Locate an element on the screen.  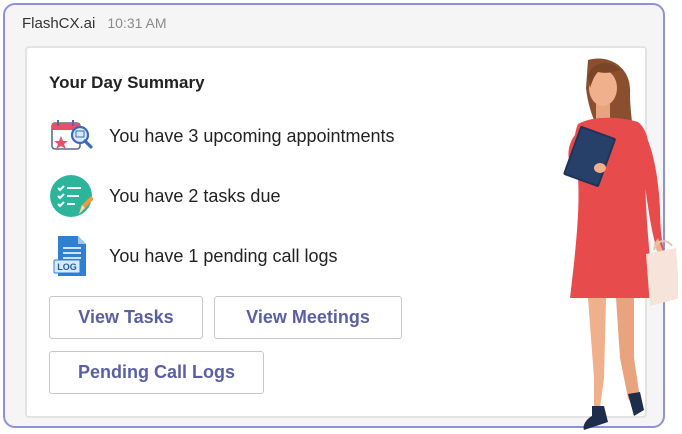
woman-illustration is located at coordinates (620, 244).